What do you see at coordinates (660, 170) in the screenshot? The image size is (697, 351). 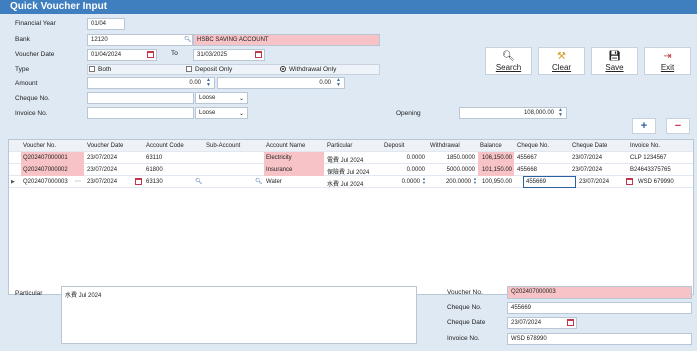 I see `invoice-no-cell: B24643375765` at bounding box center [660, 170].